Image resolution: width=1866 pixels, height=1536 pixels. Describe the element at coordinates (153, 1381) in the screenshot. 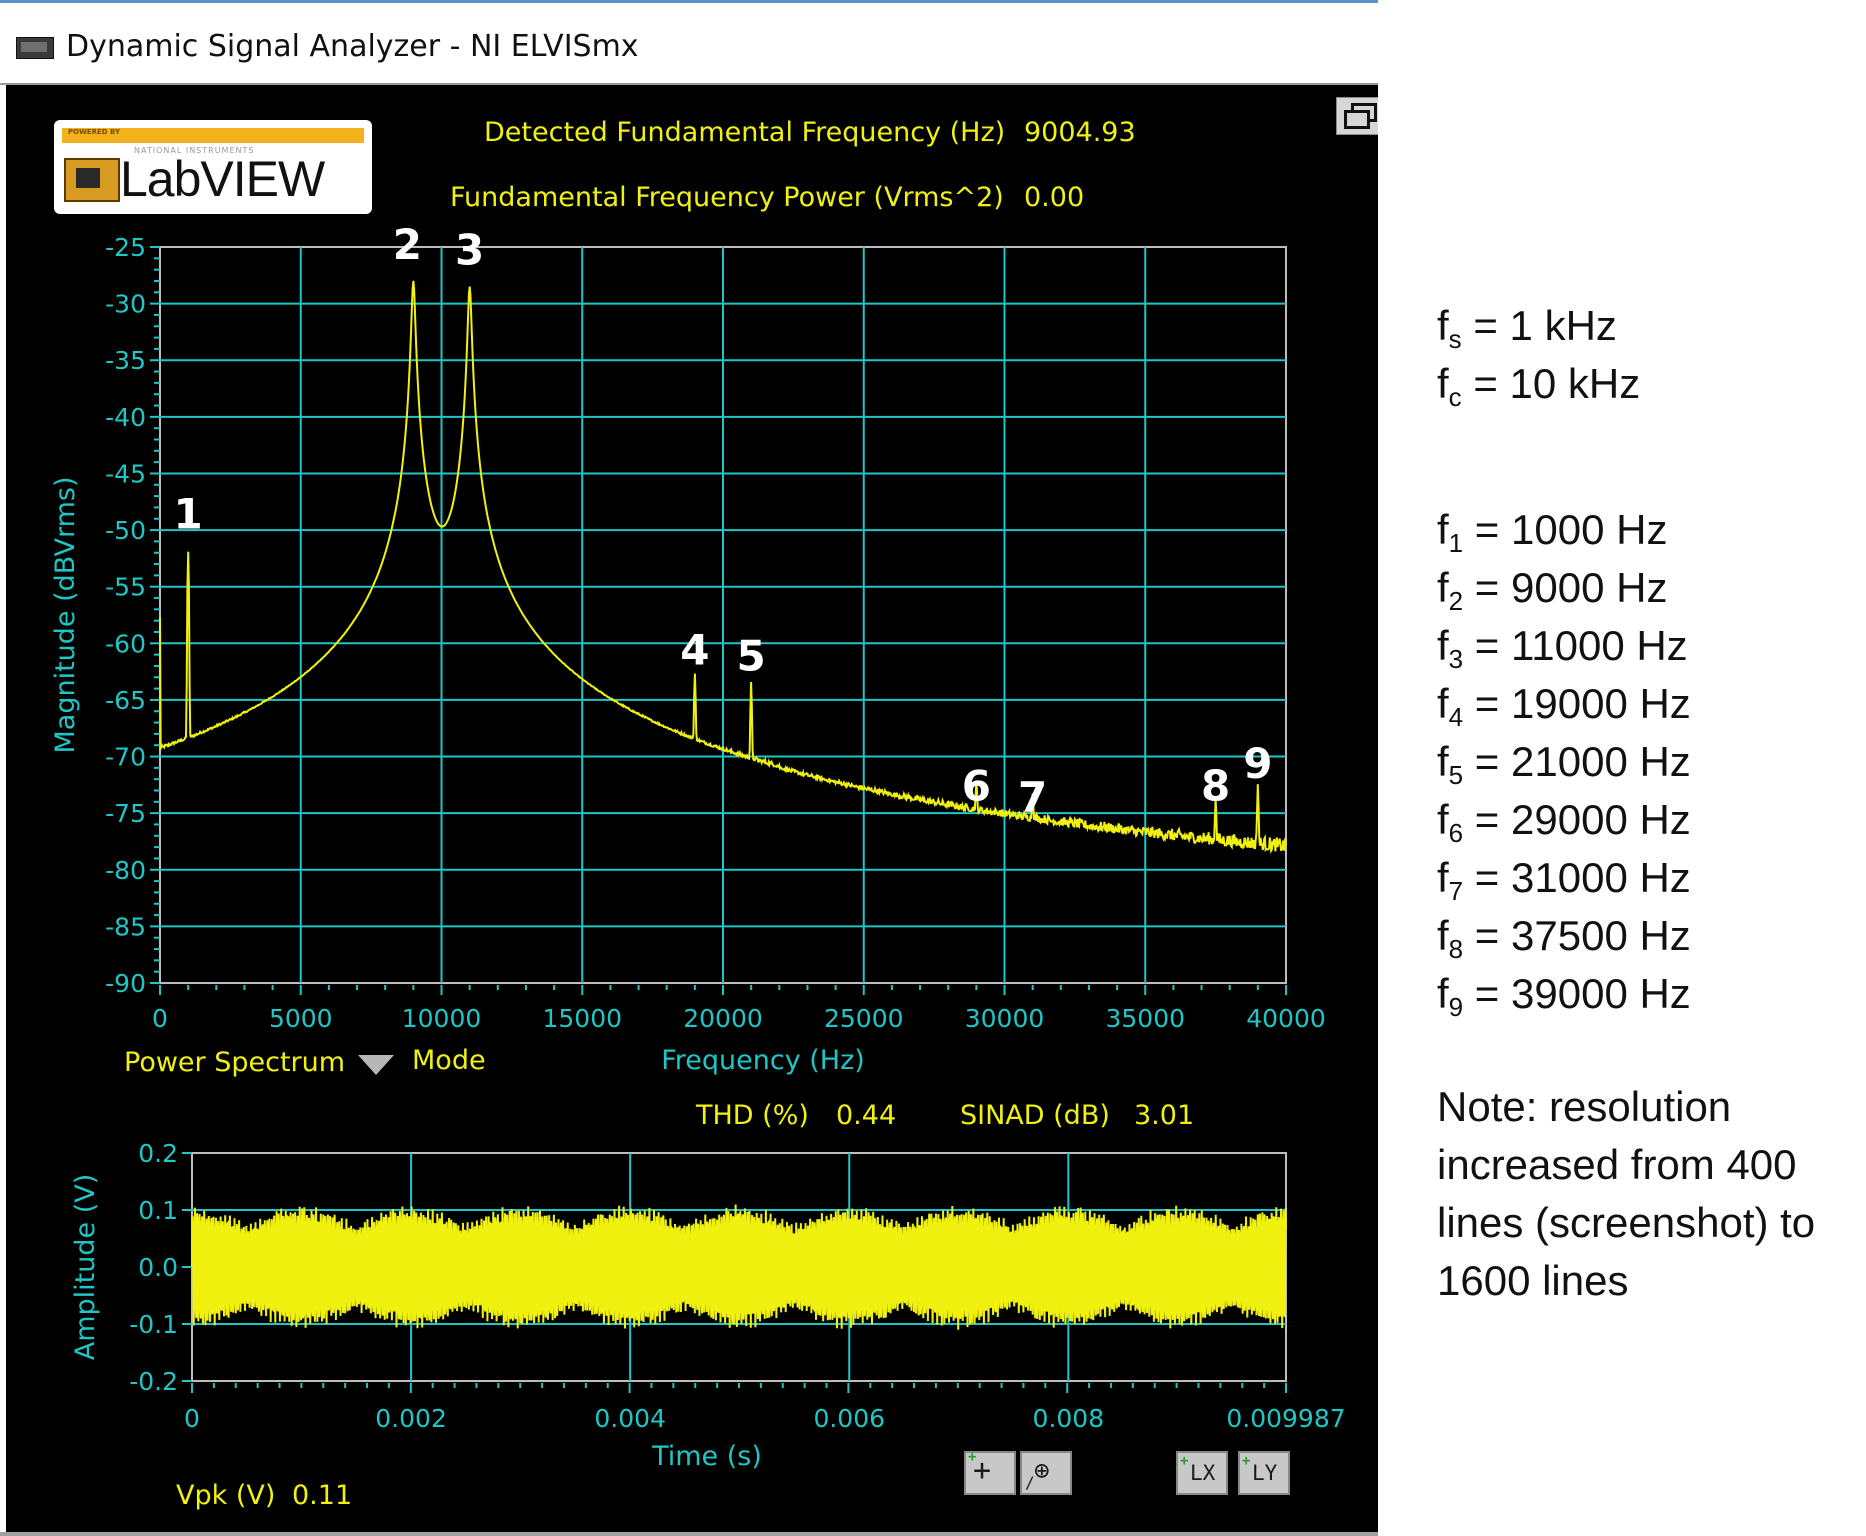

I see `time-y-tick-label: -0.2` at that location.